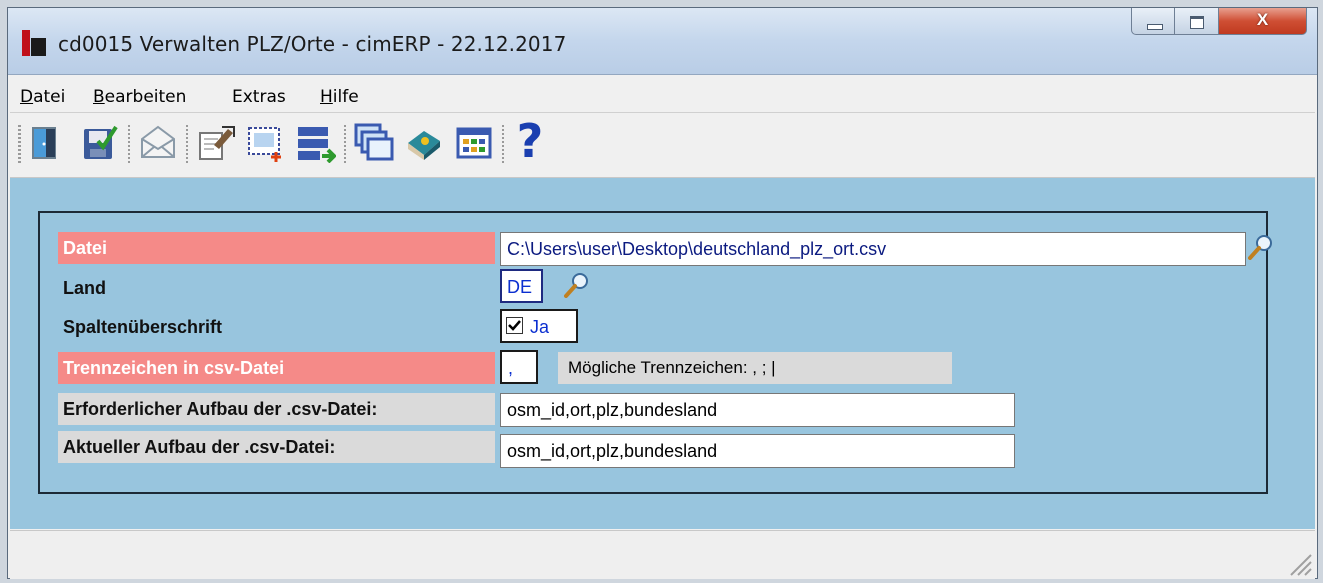 The height and width of the screenshot is (583, 1323). I want to click on app-logo-icon, so click(34, 43).